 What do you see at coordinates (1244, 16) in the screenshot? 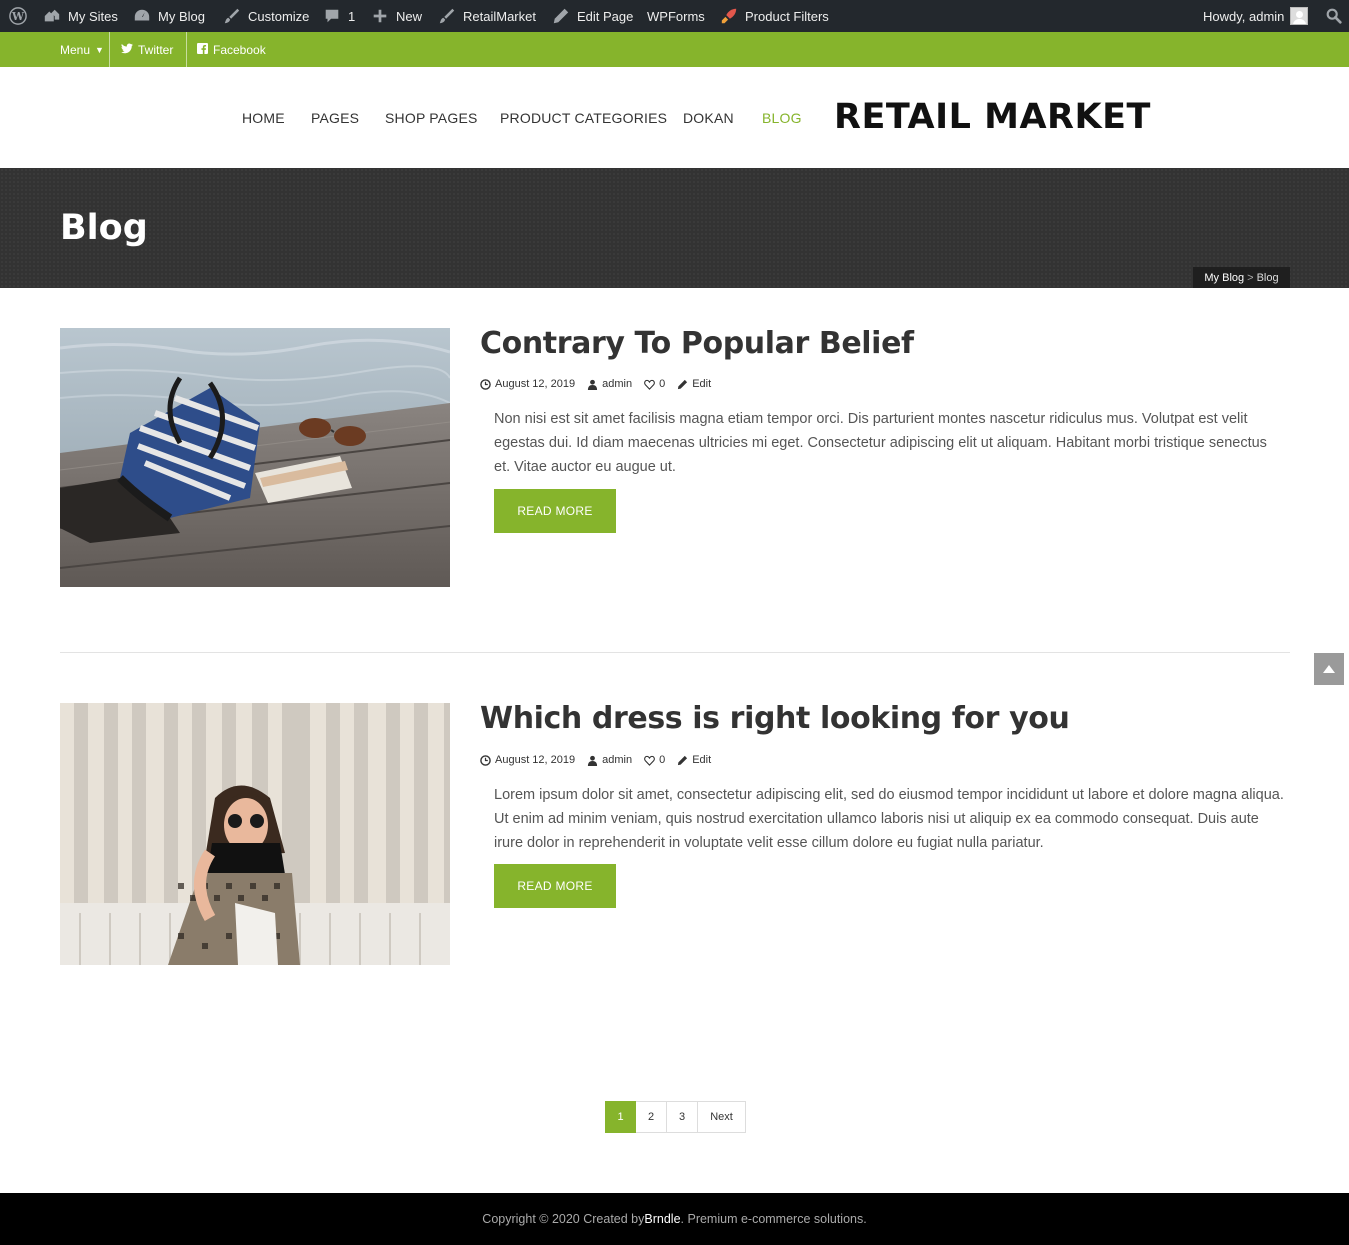
I see `admin-howdy-label: Howdy, admin` at bounding box center [1244, 16].